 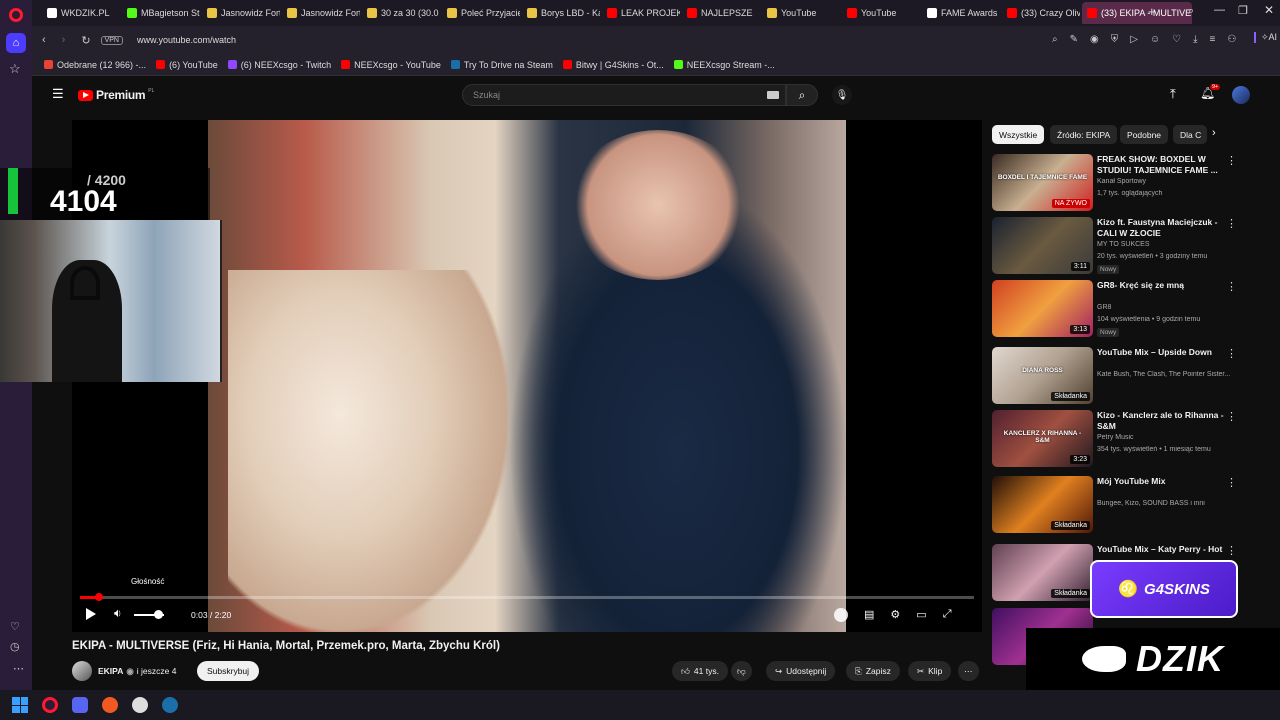 I want to click on volume-knob, so click(x=158, y=614).